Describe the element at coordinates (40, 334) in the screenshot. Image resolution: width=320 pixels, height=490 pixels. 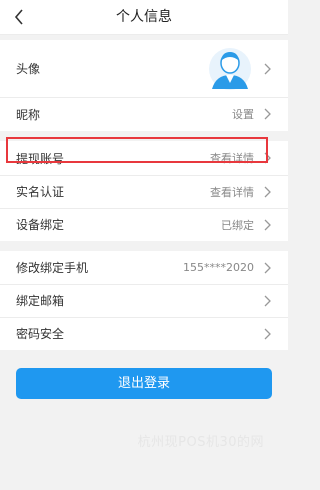
I see `password-label: 密码安全` at that location.